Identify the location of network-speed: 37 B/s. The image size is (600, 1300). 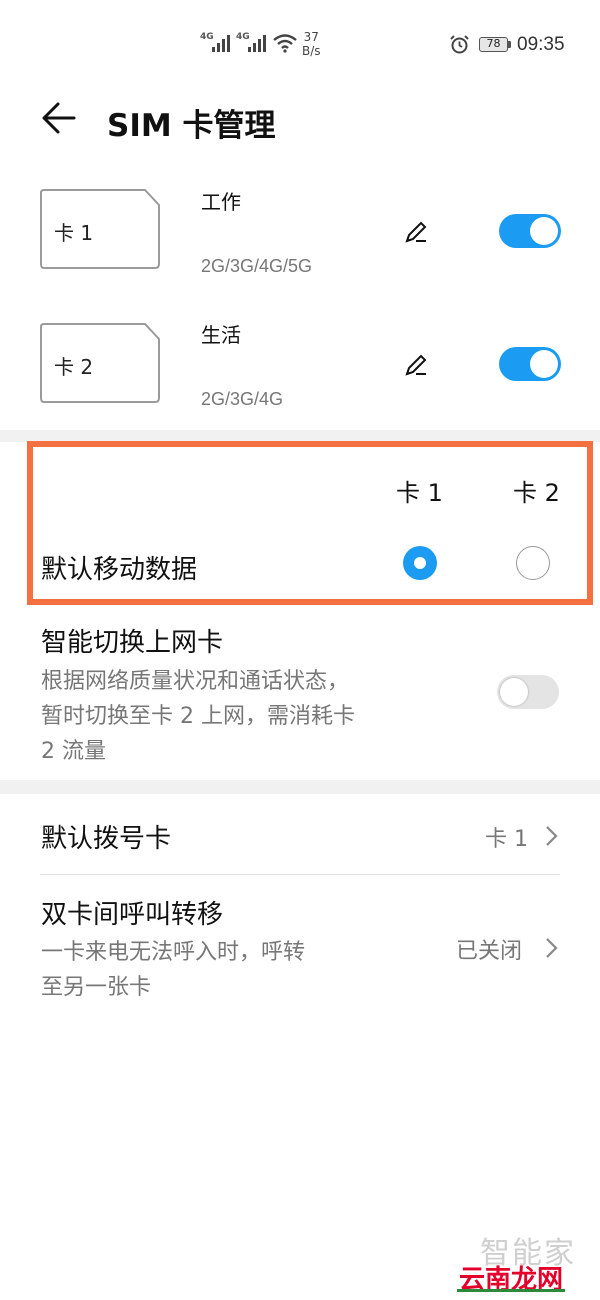
(311, 44).